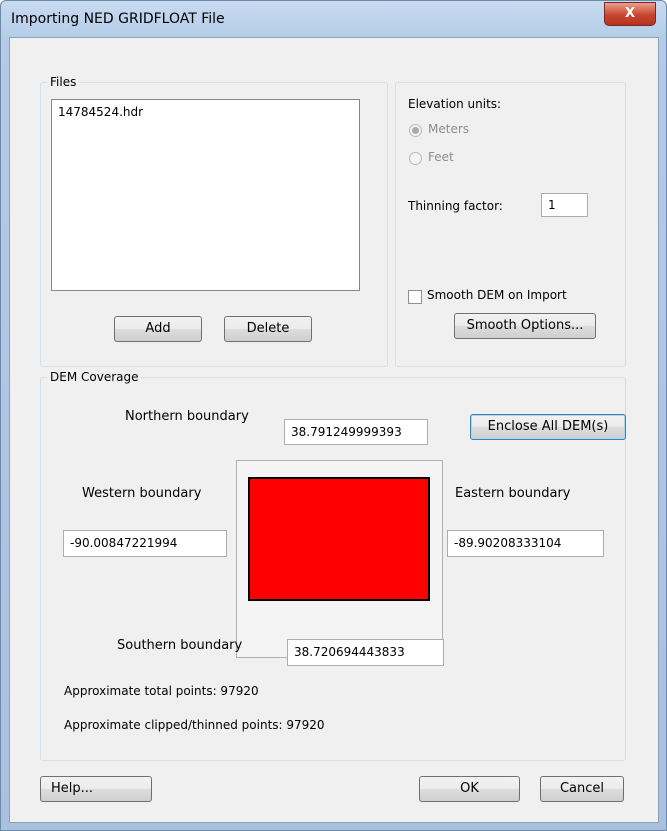 The height and width of the screenshot is (831, 667). What do you see at coordinates (339, 539) in the screenshot?
I see `coverage-rectangle` at bounding box center [339, 539].